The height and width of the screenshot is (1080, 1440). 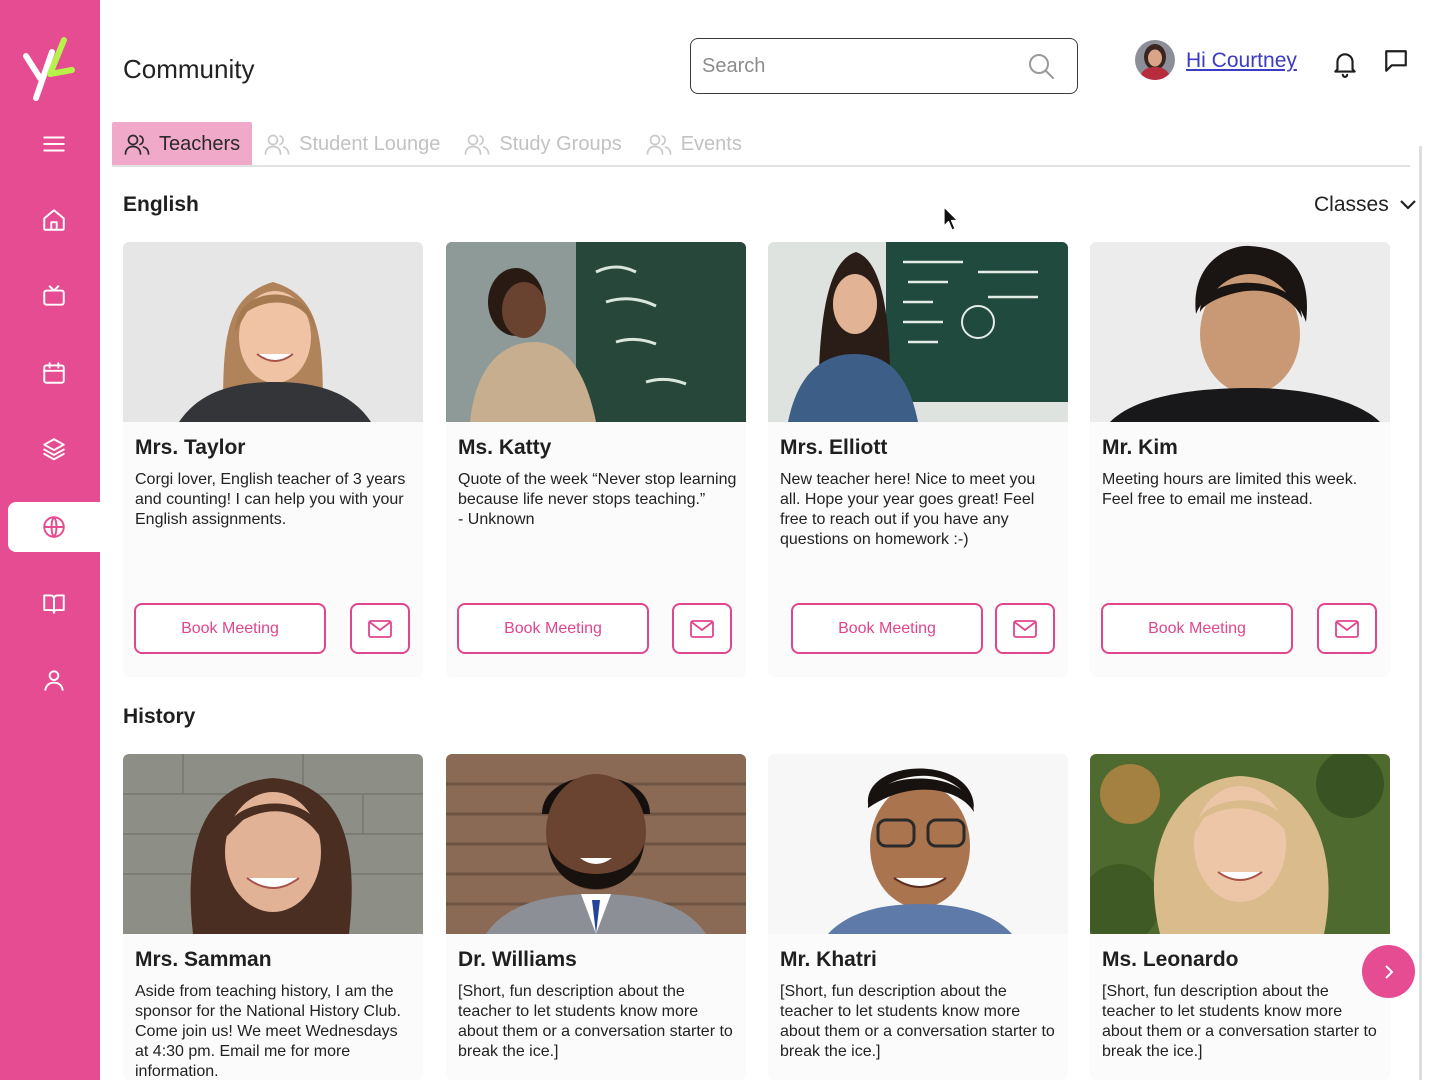 I want to click on tab-events: Events, so click(x=694, y=144).